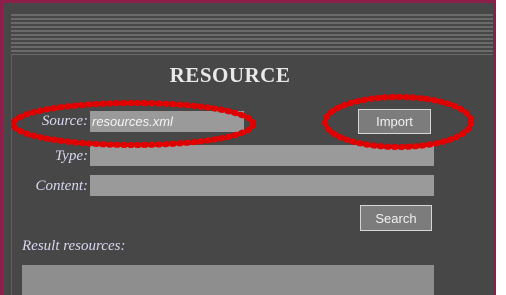 This screenshot has height=295, width=506. I want to click on search-button: Search, so click(396, 218).